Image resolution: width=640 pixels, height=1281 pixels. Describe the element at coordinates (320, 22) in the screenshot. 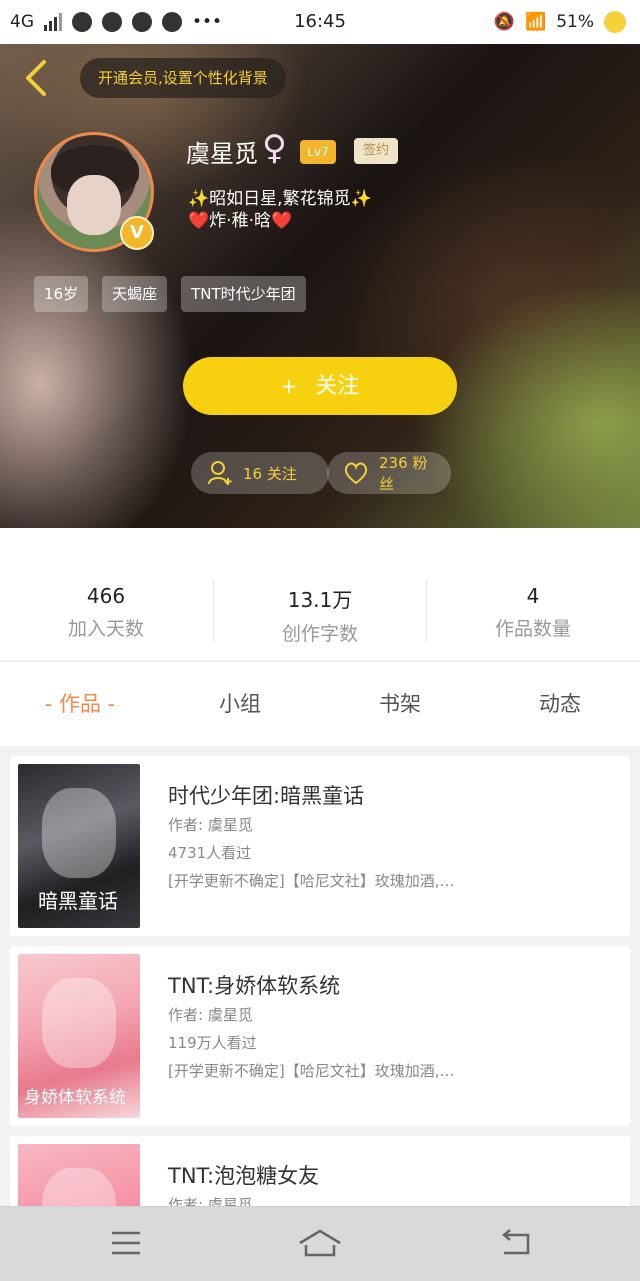

I see `status-bar: 4G ••• 16:45 🔕 📶 51%` at that location.